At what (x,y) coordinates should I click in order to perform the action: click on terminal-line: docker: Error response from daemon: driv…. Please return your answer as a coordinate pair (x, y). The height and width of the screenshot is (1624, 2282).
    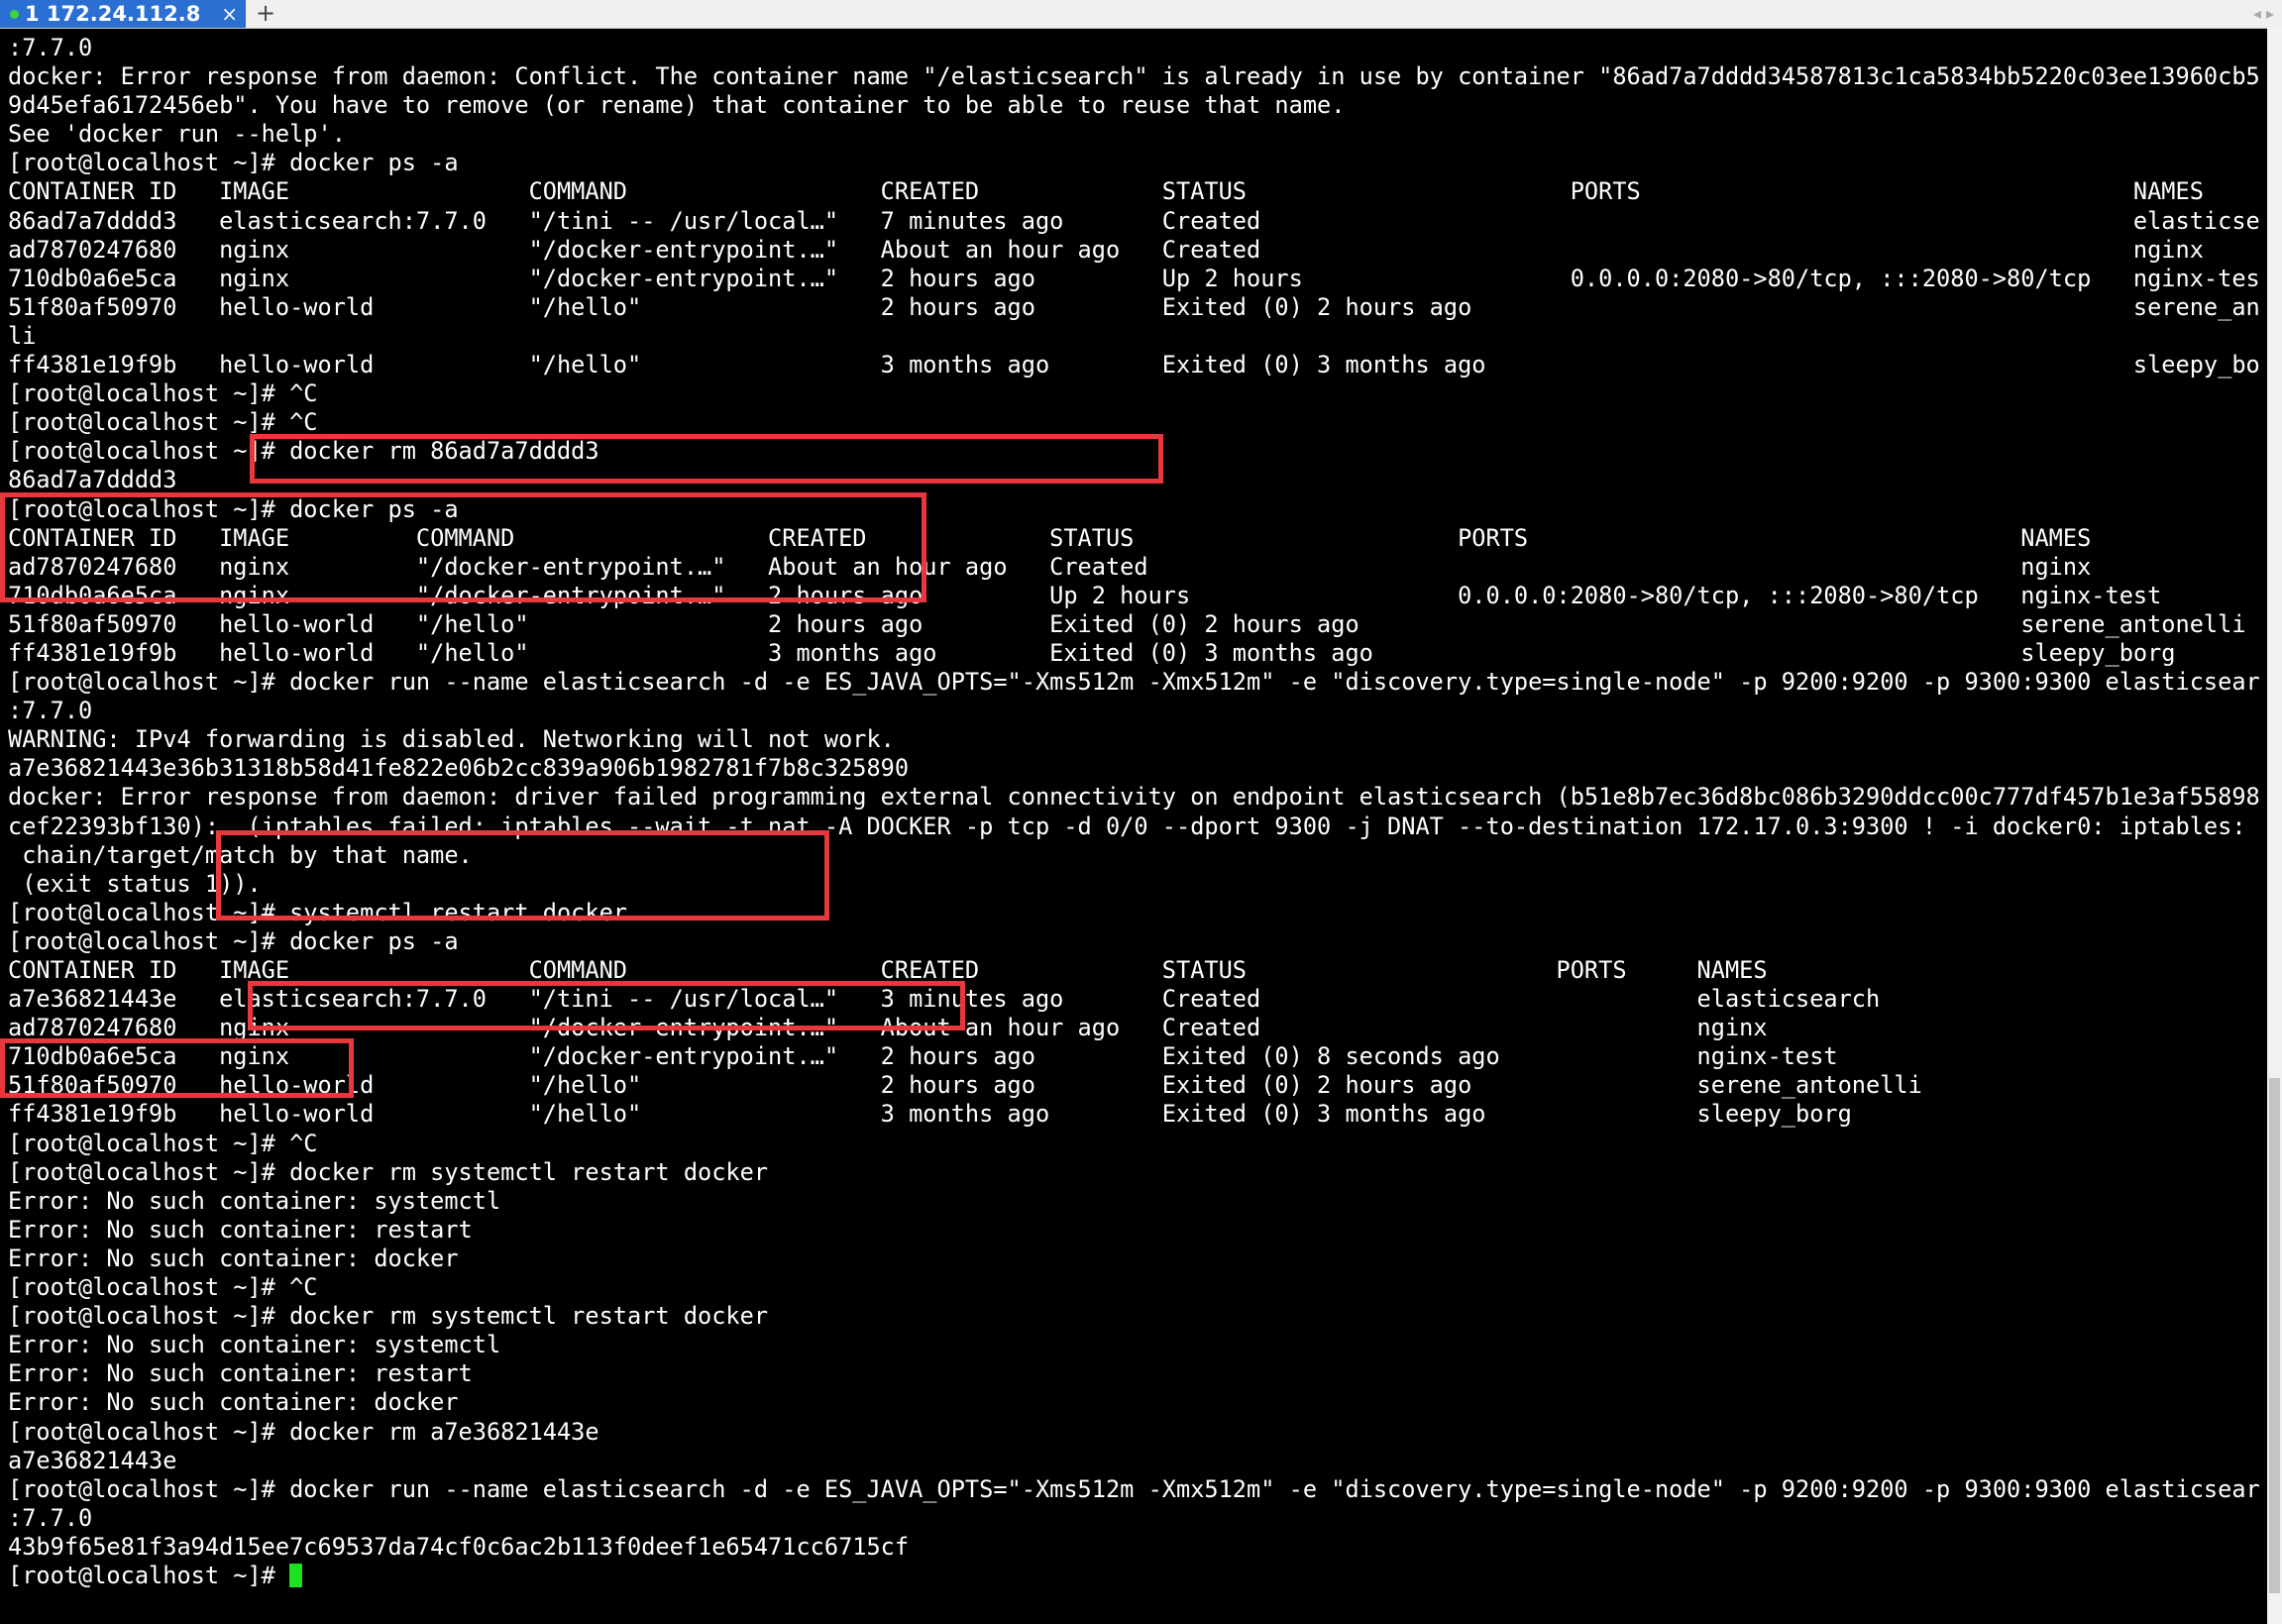
    Looking at the image, I should click on (1133, 798).